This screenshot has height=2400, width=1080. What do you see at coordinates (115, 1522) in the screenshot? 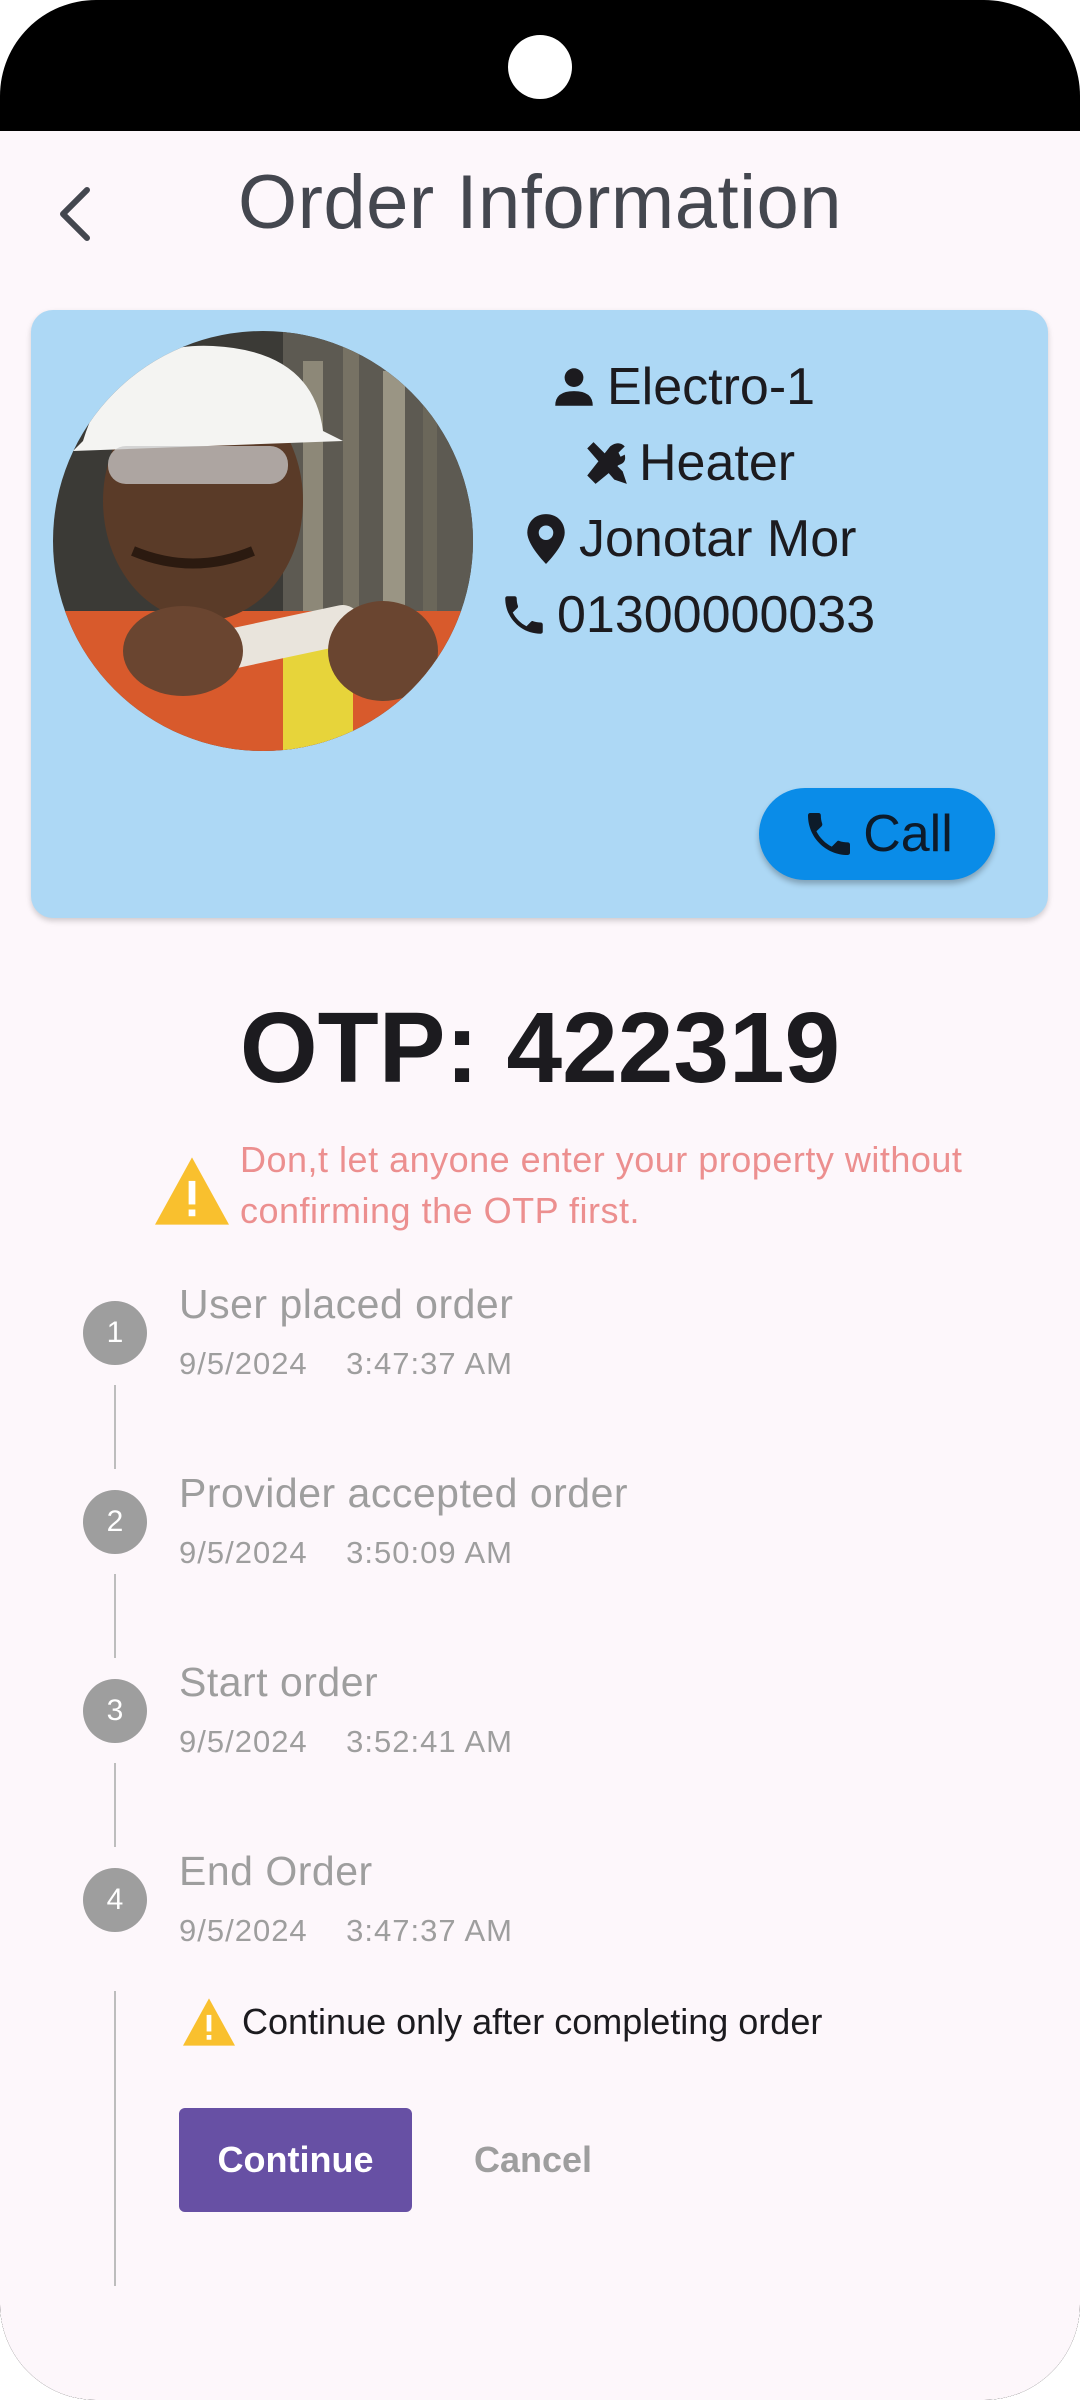
I see `step-2-circle: 2` at bounding box center [115, 1522].